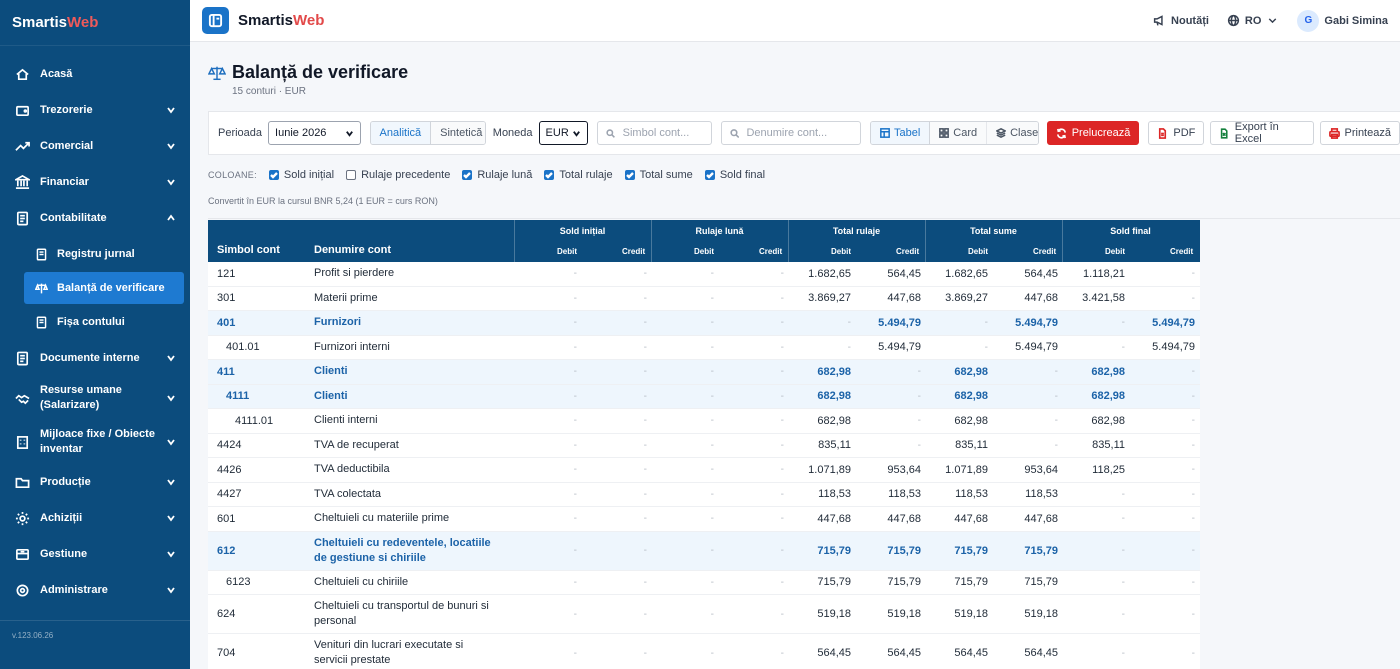 This screenshot has height=669, width=1400. I want to click on sidebar-item-achizitii: Achiziții, so click(95, 518).